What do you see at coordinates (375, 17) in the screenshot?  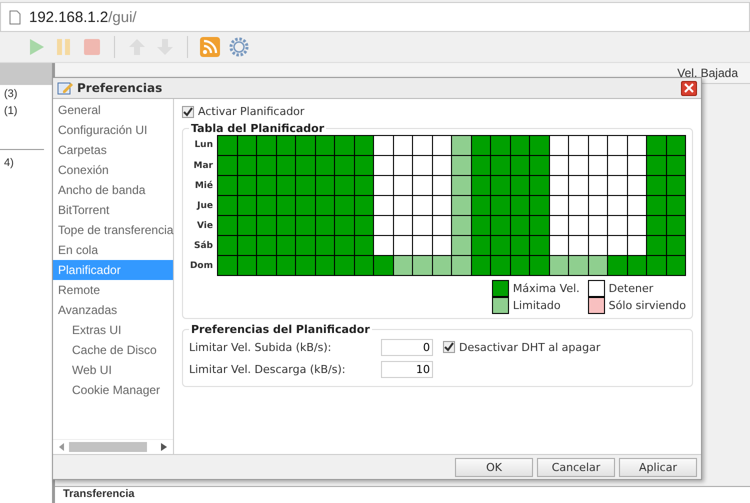 I see `address-bar: 192.168.1.2/gui/` at bounding box center [375, 17].